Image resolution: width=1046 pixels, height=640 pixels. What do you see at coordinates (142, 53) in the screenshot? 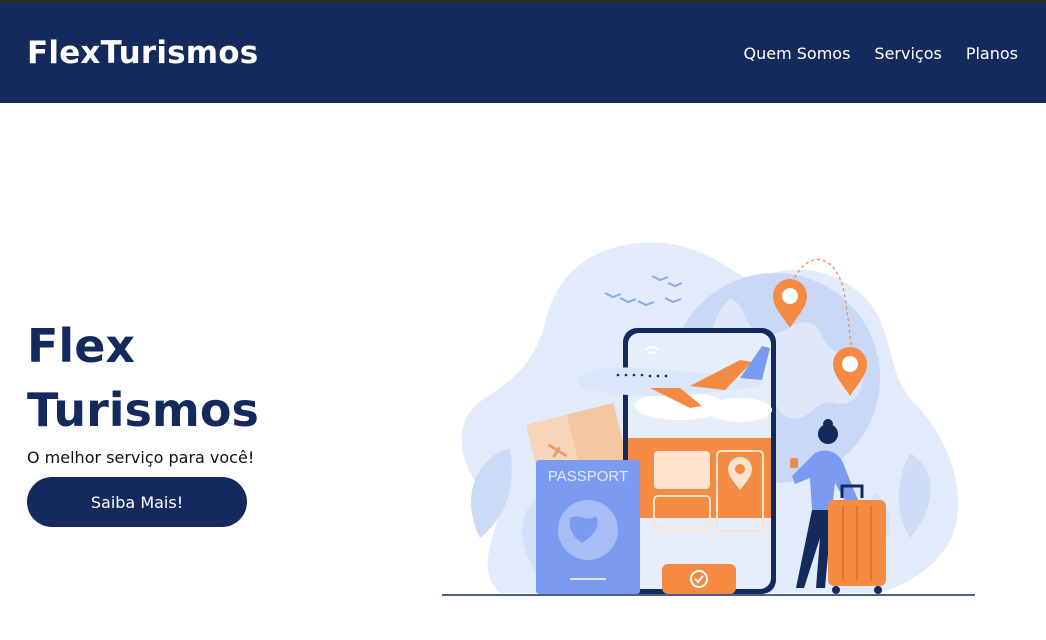
I see `site-logo: FlexTurismos` at bounding box center [142, 53].